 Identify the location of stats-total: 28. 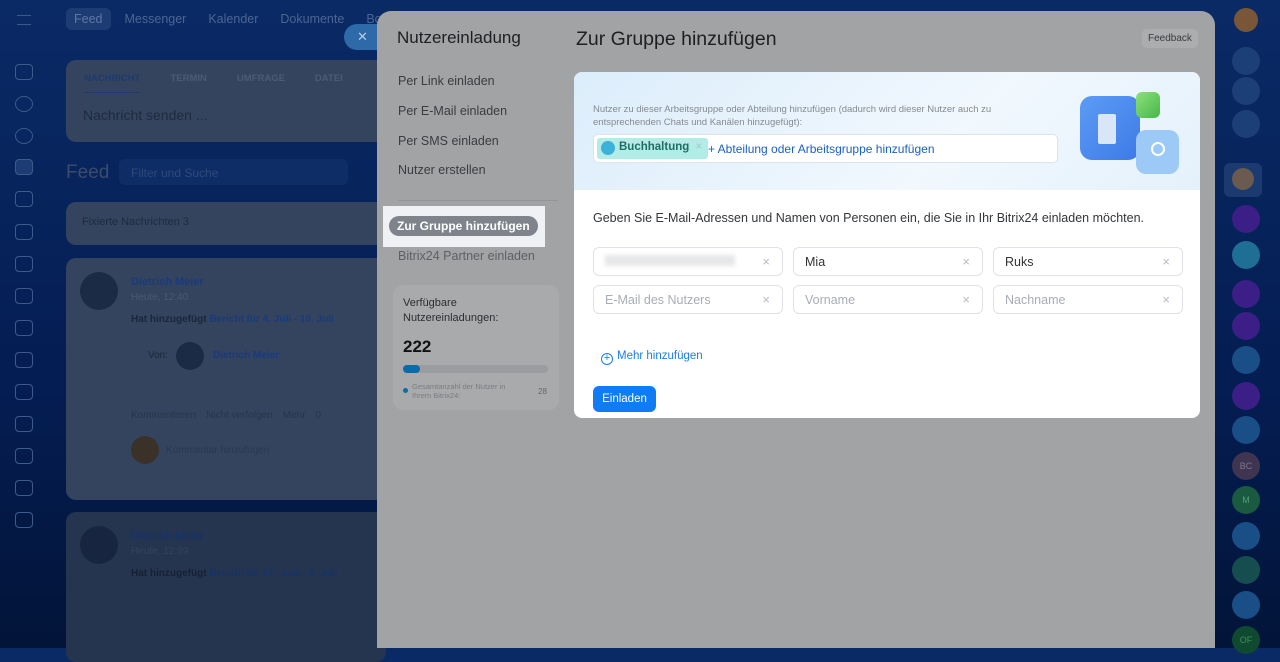
(542, 391).